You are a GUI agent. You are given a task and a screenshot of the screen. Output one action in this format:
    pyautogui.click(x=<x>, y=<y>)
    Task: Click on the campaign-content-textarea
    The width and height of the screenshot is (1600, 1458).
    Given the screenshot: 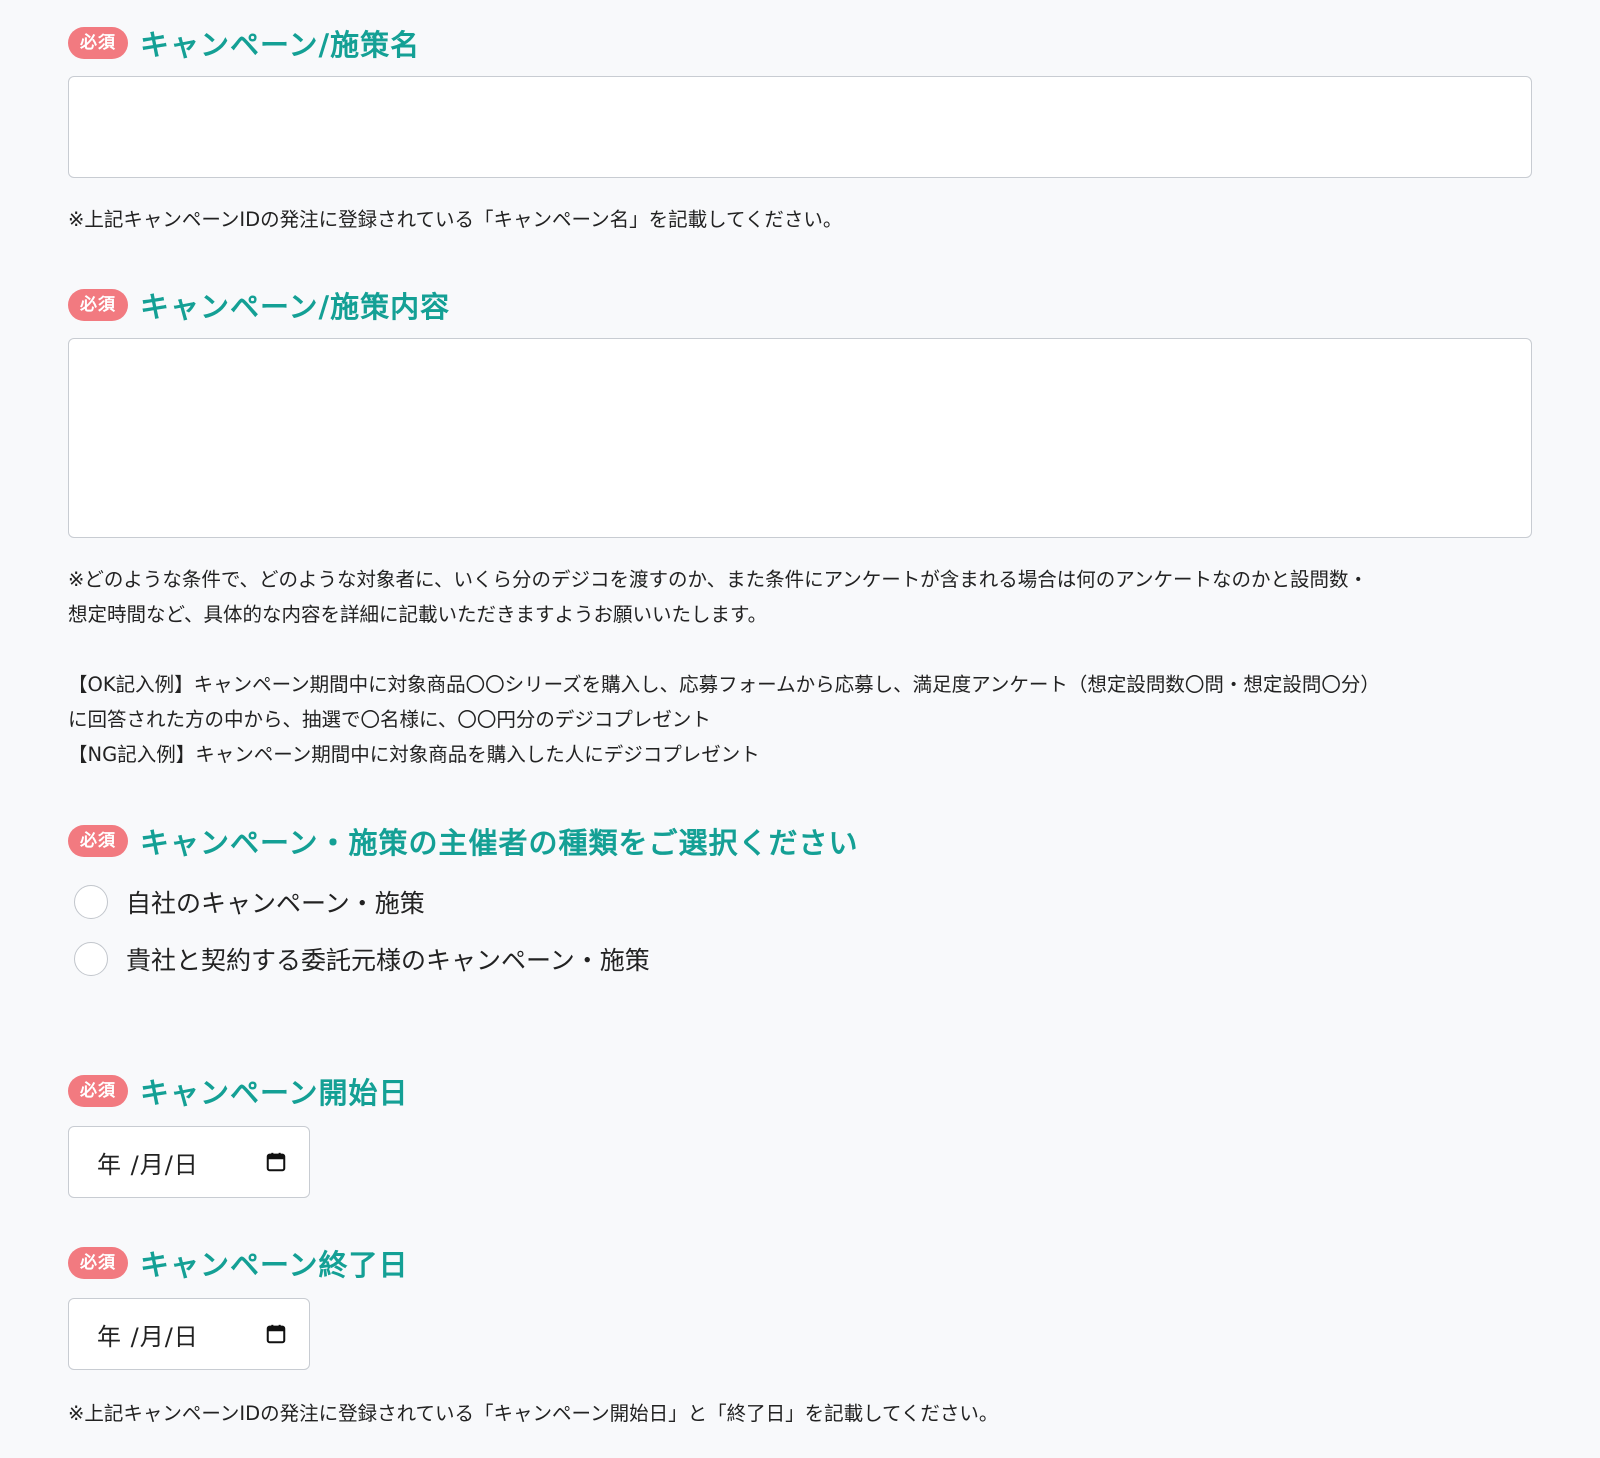 What is the action you would take?
    pyautogui.click(x=800, y=438)
    